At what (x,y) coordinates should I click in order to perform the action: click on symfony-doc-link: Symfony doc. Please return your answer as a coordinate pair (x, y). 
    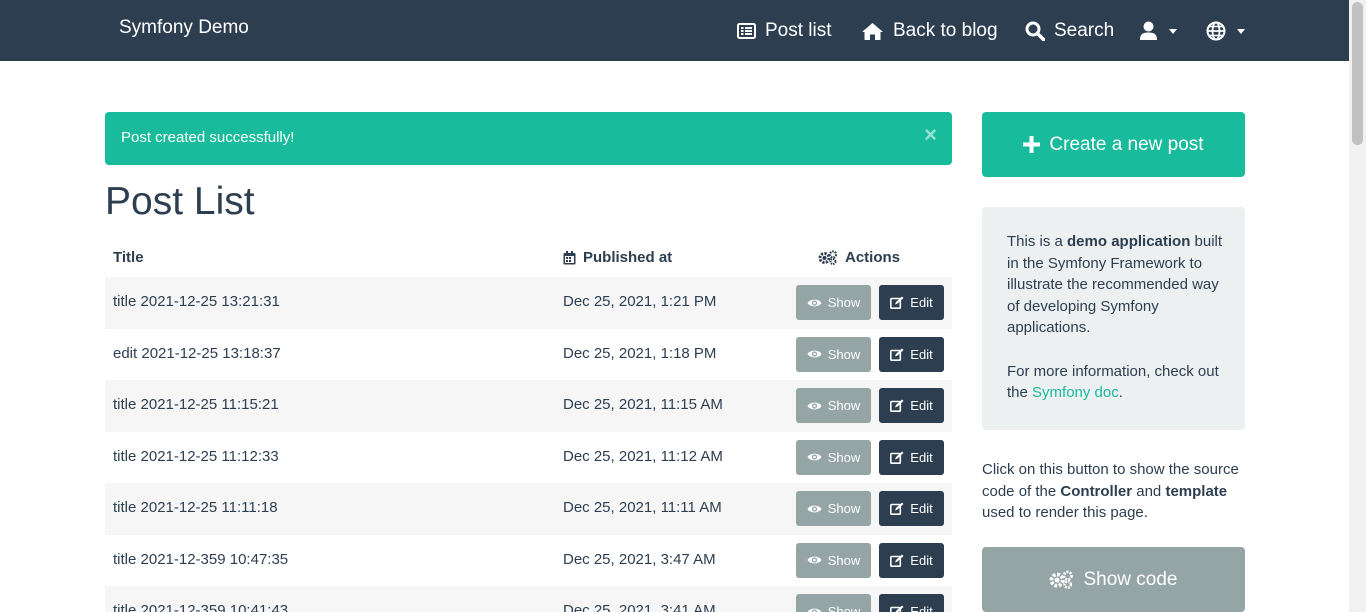
    Looking at the image, I should click on (1075, 392).